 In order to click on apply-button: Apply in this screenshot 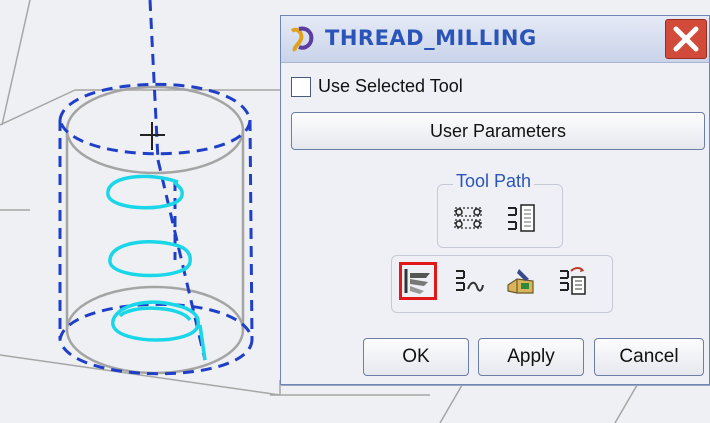, I will do `click(531, 357)`.